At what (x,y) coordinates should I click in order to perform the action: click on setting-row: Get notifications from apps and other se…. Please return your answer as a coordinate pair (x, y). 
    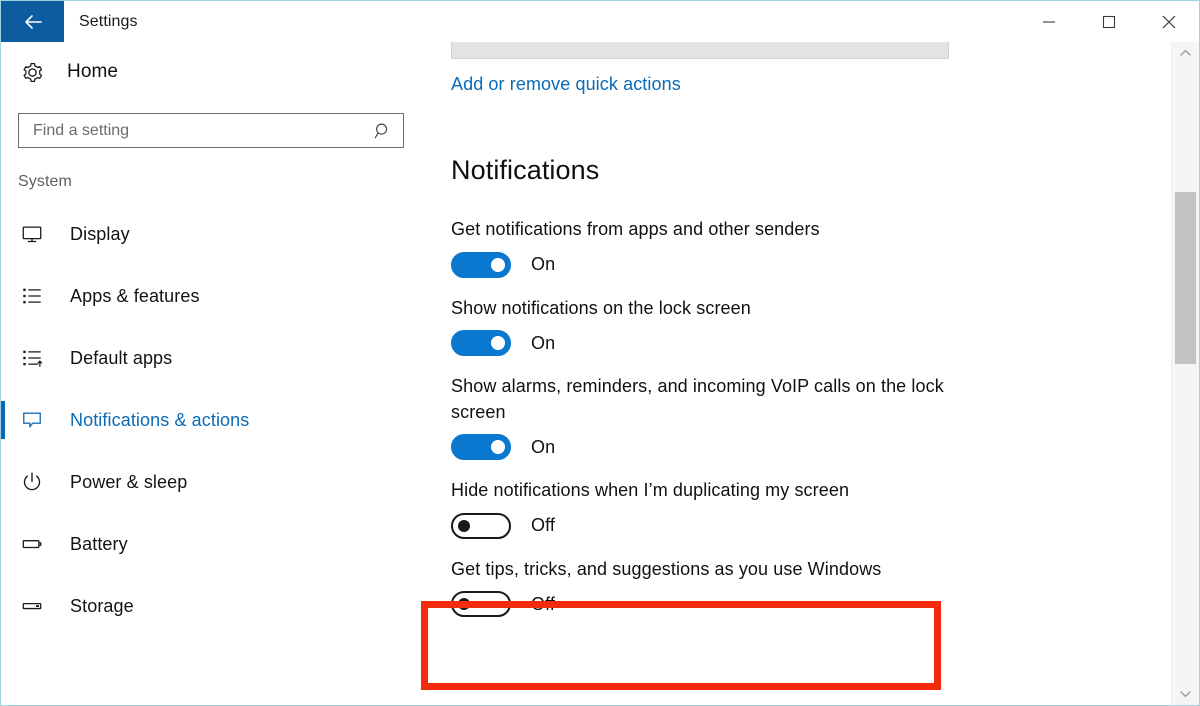
    Looking at the image, I should click on (811, 247).